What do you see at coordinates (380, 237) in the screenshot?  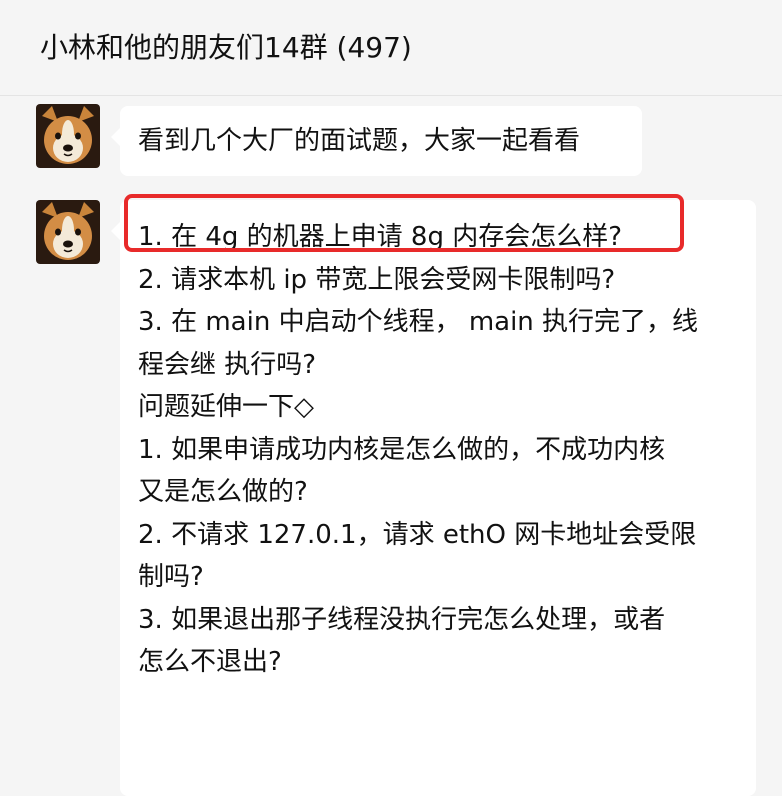 I see `message-line: 1. 在 4g 的机器上申请 8g 内存会怎么样?` at bounding box center [380, 237].